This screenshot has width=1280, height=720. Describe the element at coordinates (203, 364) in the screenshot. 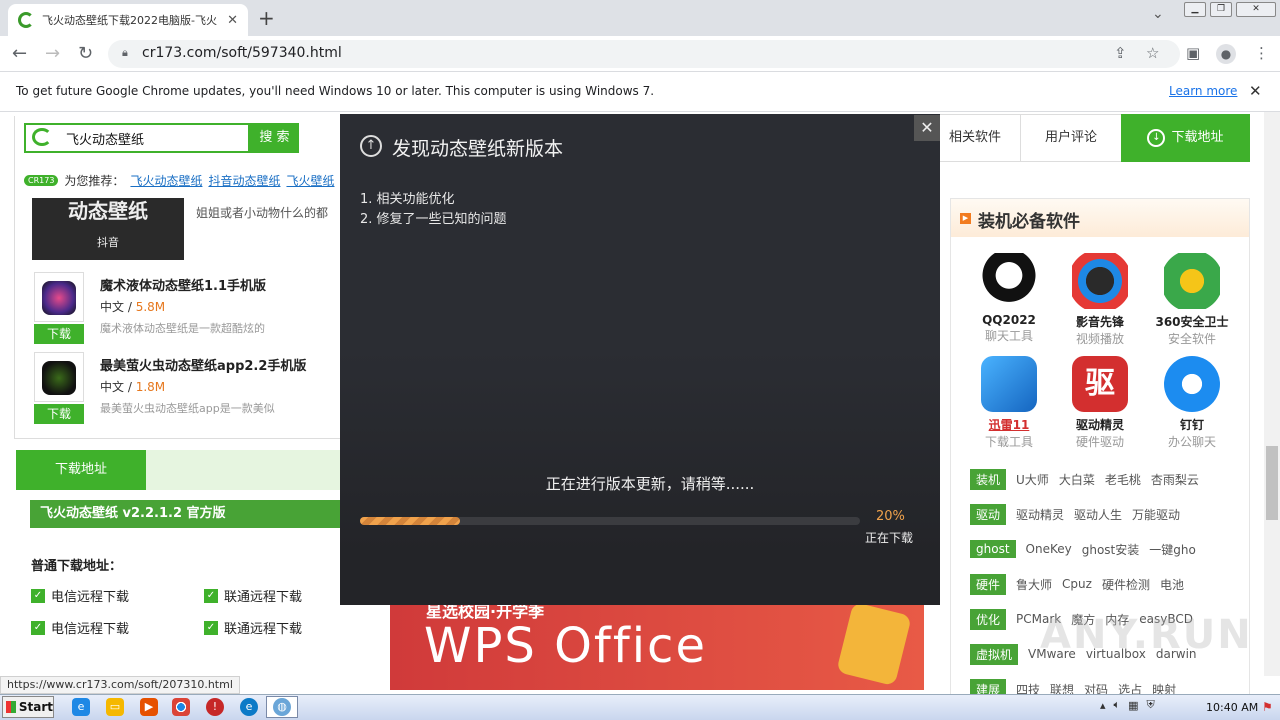

I see `app-title: 最美萤火虫动态壁纸app2.2手机版` at that location.